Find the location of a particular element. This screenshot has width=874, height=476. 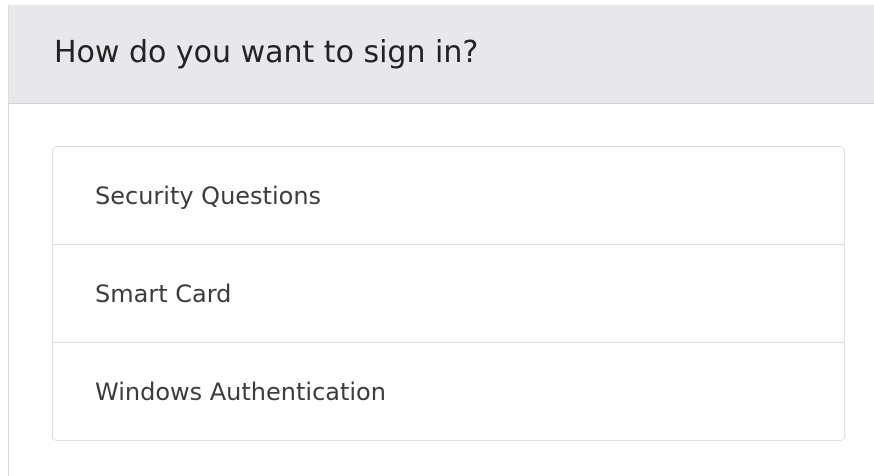

page-title: How do you want to sign in? is located at coordinates (266, 52).